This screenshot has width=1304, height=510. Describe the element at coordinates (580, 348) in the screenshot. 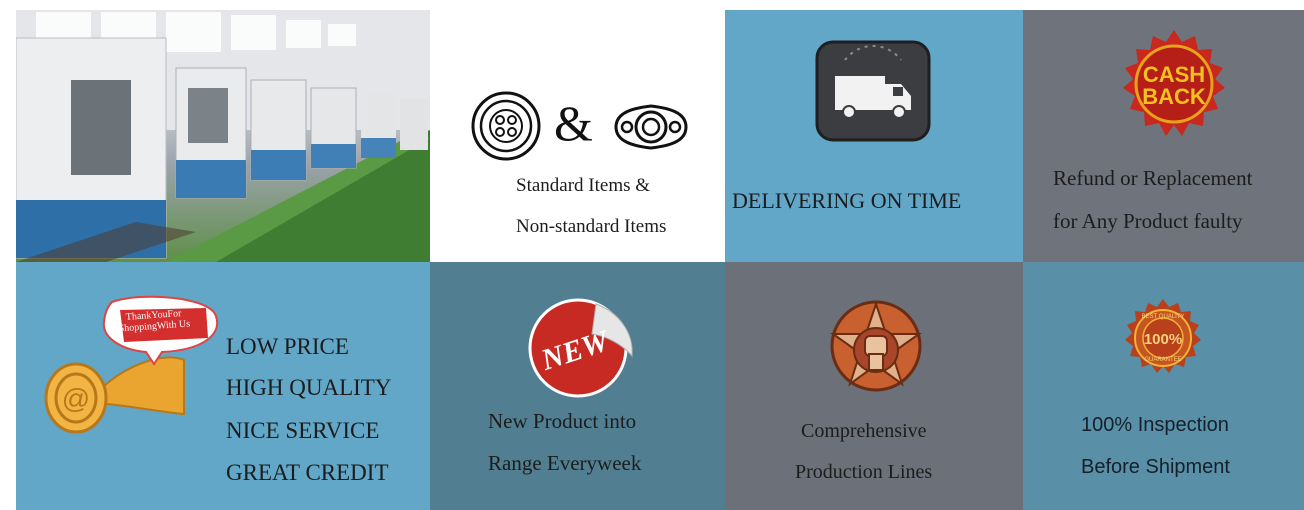

I see `new-sticker-icon: NEW` at that location.